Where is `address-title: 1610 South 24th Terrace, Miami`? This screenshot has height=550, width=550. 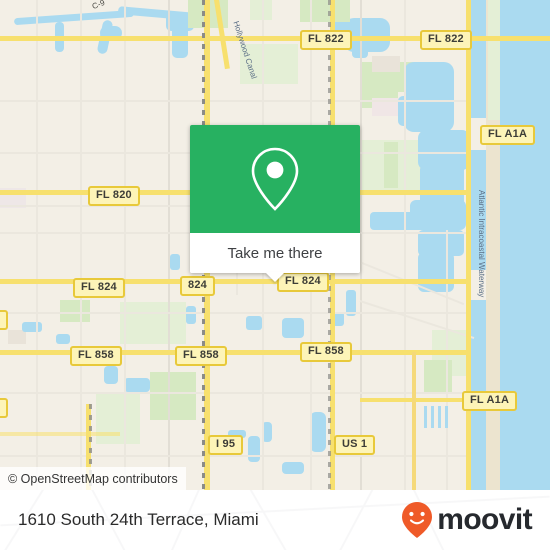 address-title: 1610 South 24th Terrace, Miami is located at coordinates (138, 519).